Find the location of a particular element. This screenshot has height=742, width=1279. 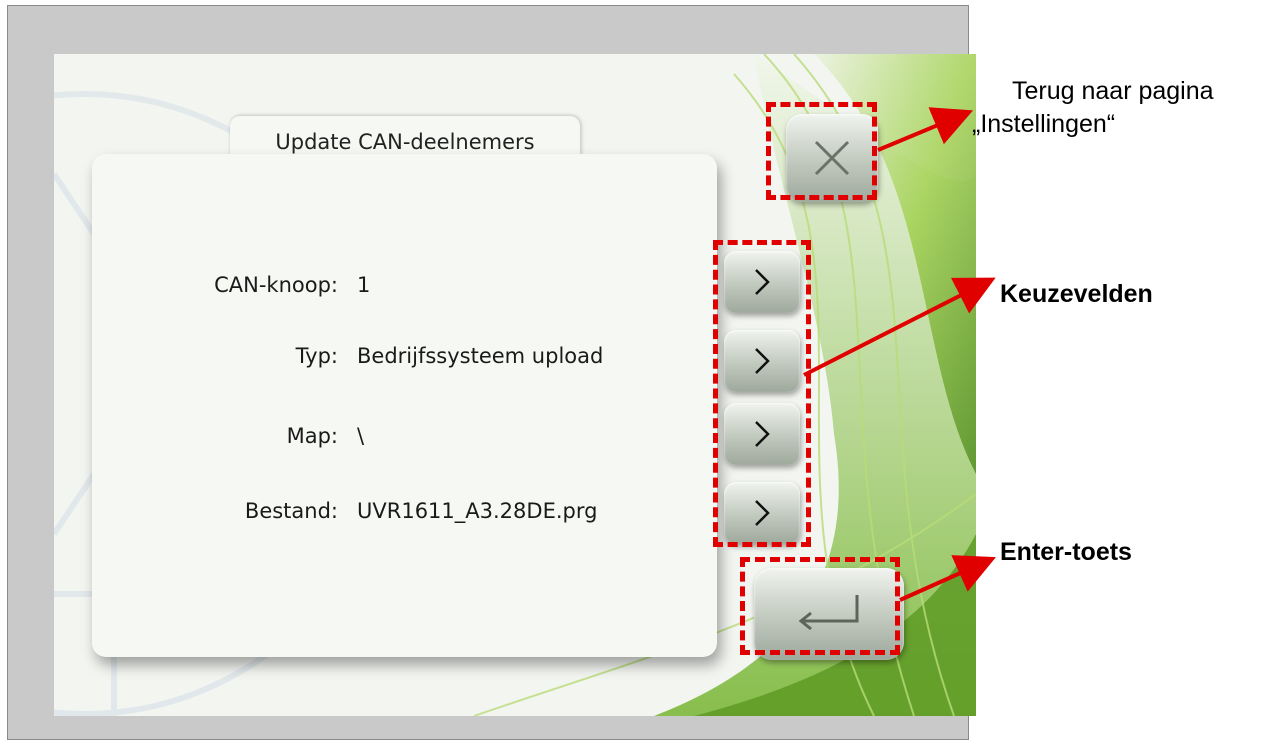

annotation-enter-key: Enter-toets is located at coordinates (1066, 552).